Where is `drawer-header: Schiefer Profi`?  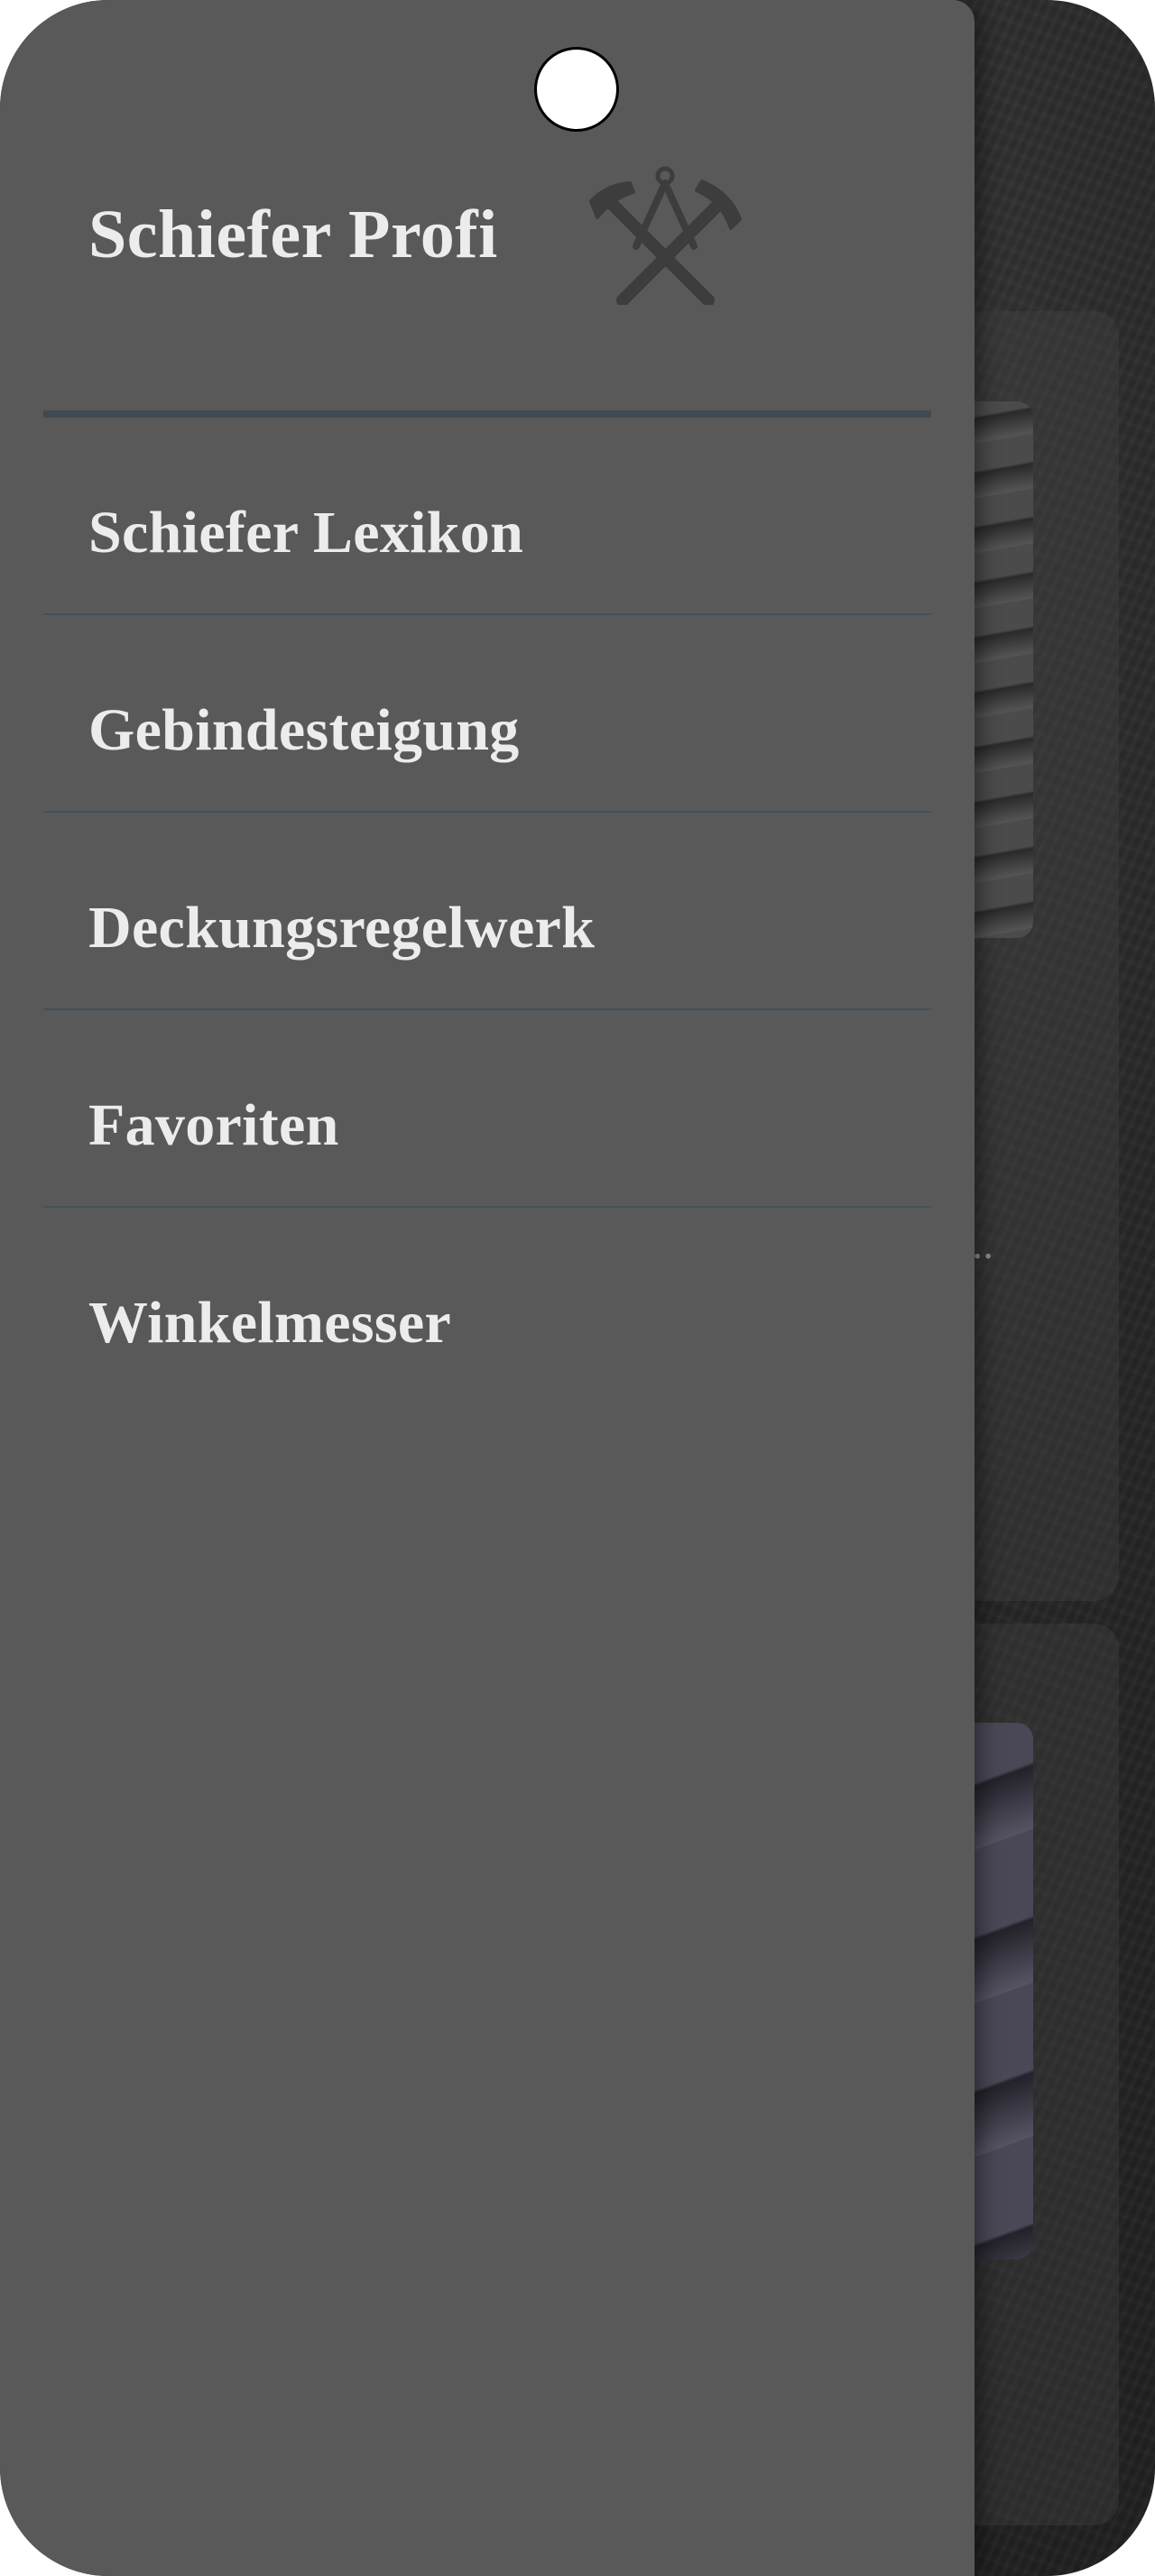 drawer-header: Schiefer Profi is located at coordinates (487, 207).